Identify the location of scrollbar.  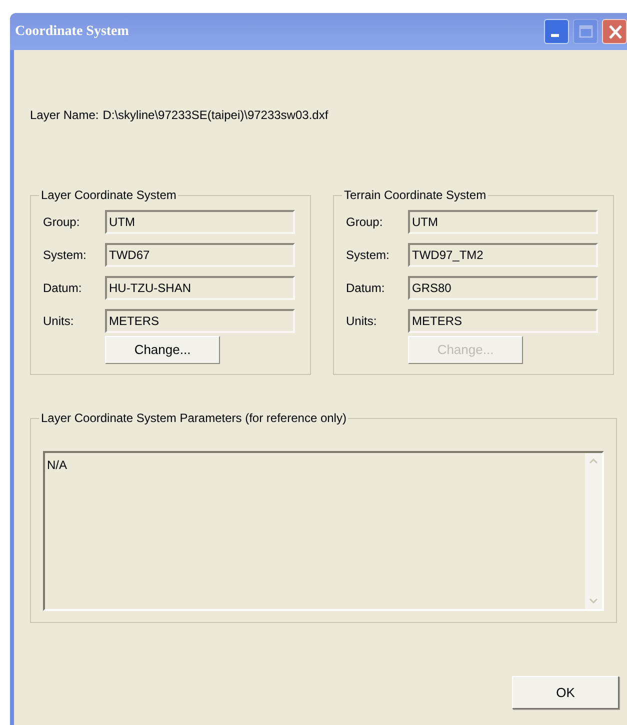
(593, 531).